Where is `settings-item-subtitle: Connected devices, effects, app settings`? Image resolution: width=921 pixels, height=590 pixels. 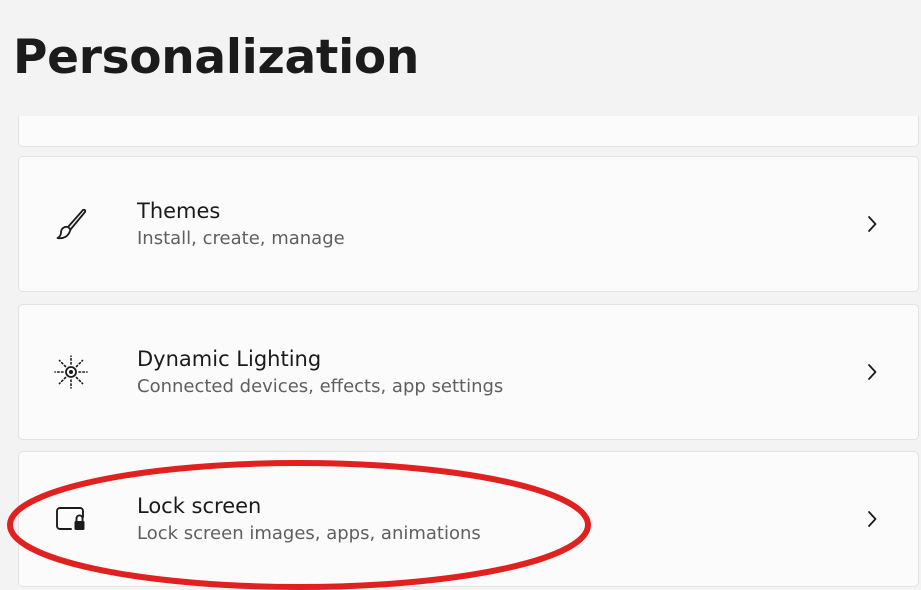 settings-item-subtitle: Connected devices, effects, app settings is located at coordinates (320, 386).